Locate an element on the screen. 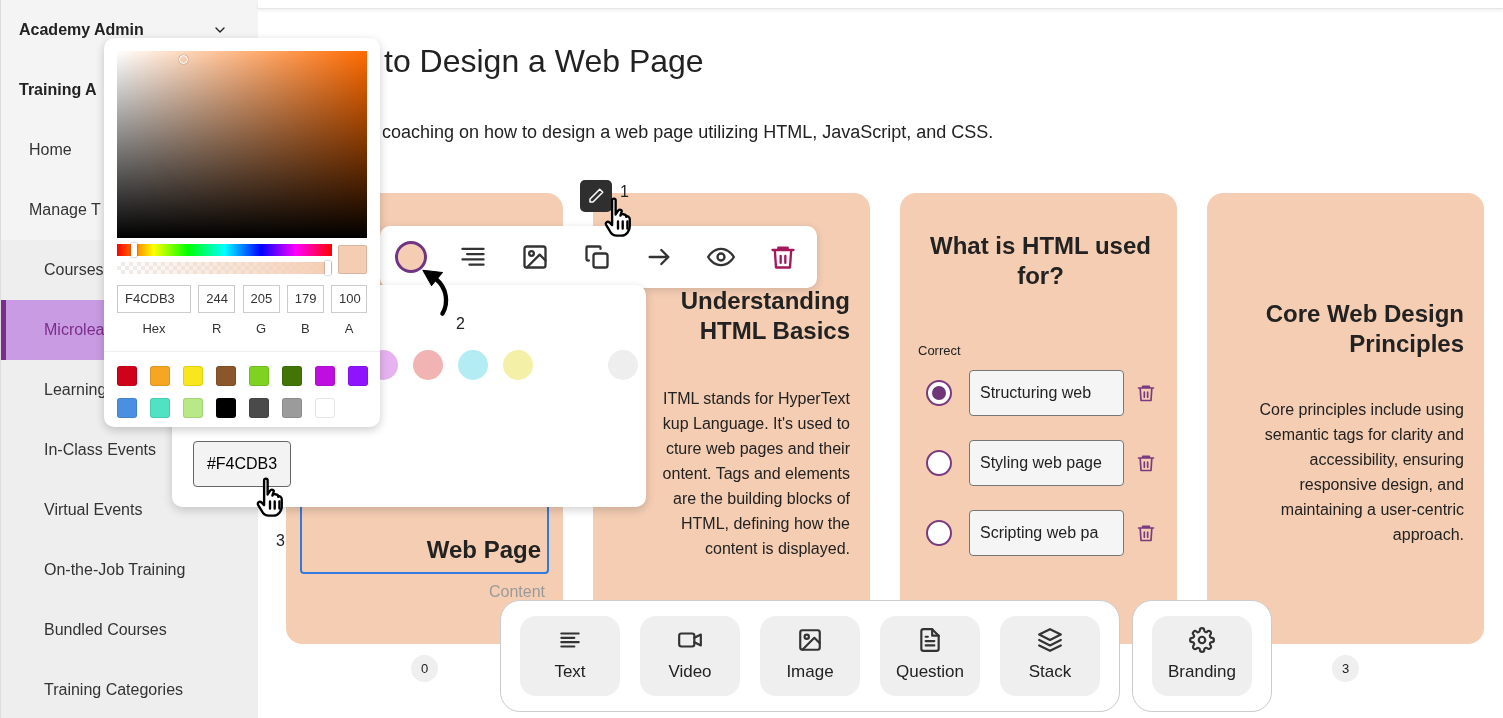 The height and width of the screenshot is (718, 1503). color-preview is located at coordinates (352, 259).